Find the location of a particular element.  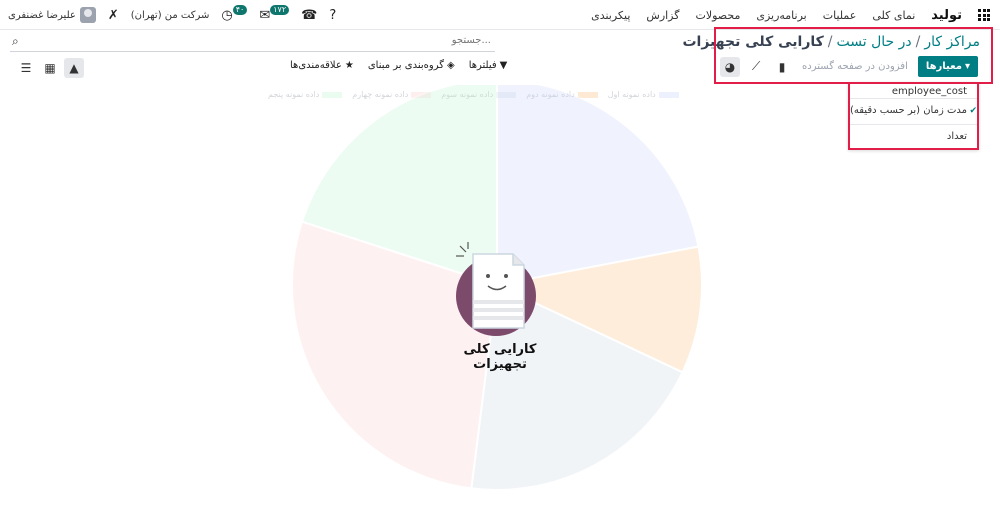

help-icon: ? is located at coordinates (332, 15).